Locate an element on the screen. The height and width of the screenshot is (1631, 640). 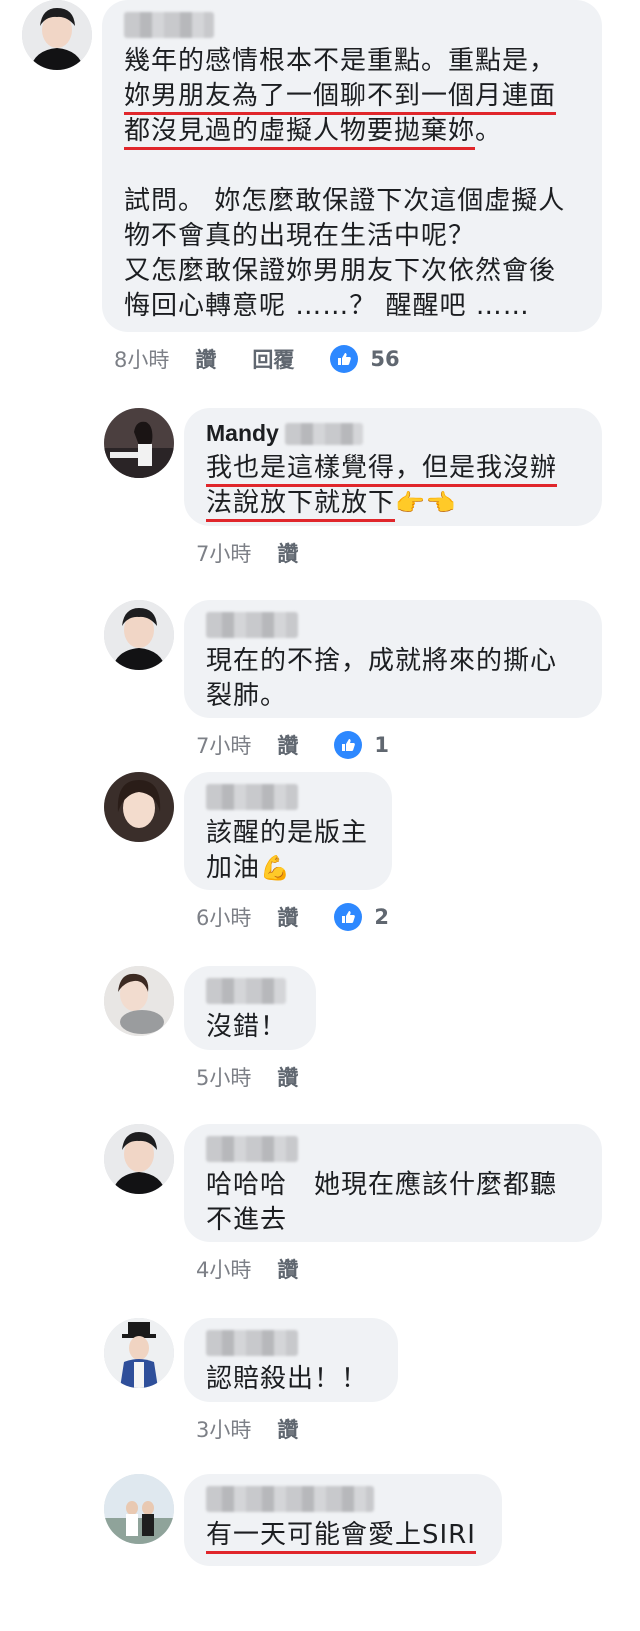
comment-meta: 7小時 讚 1 is located at coordinates (292, 745).